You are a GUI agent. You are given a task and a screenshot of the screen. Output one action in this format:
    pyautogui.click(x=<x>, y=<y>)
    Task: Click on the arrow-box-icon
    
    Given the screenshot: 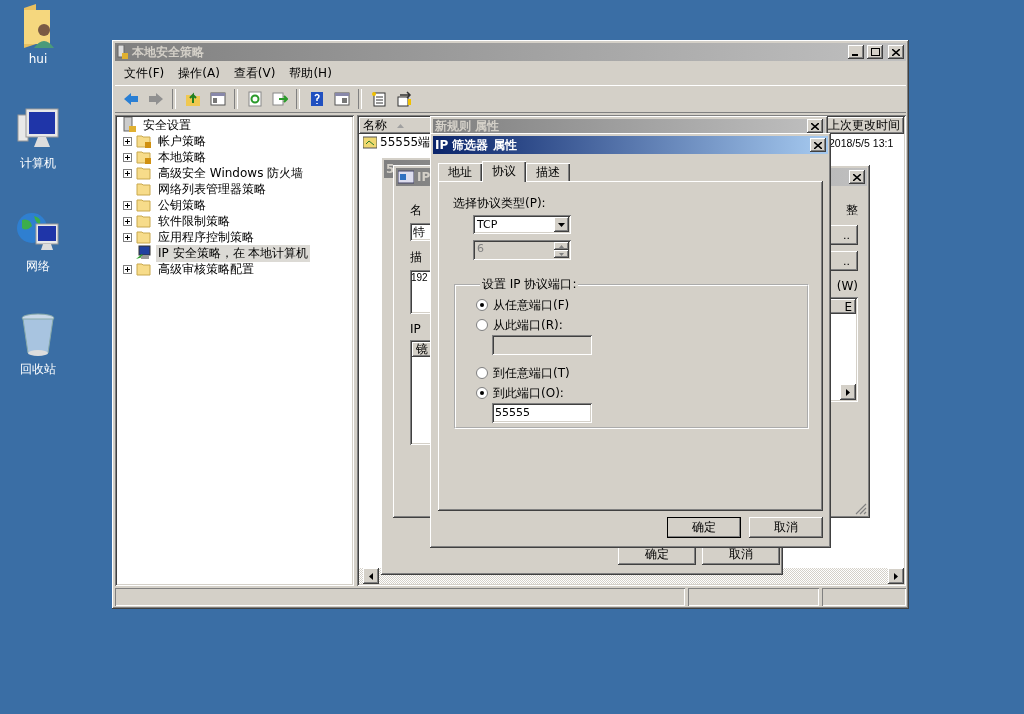 What is the action you would take?
    pyautogui.click(x=403, y=99)
    